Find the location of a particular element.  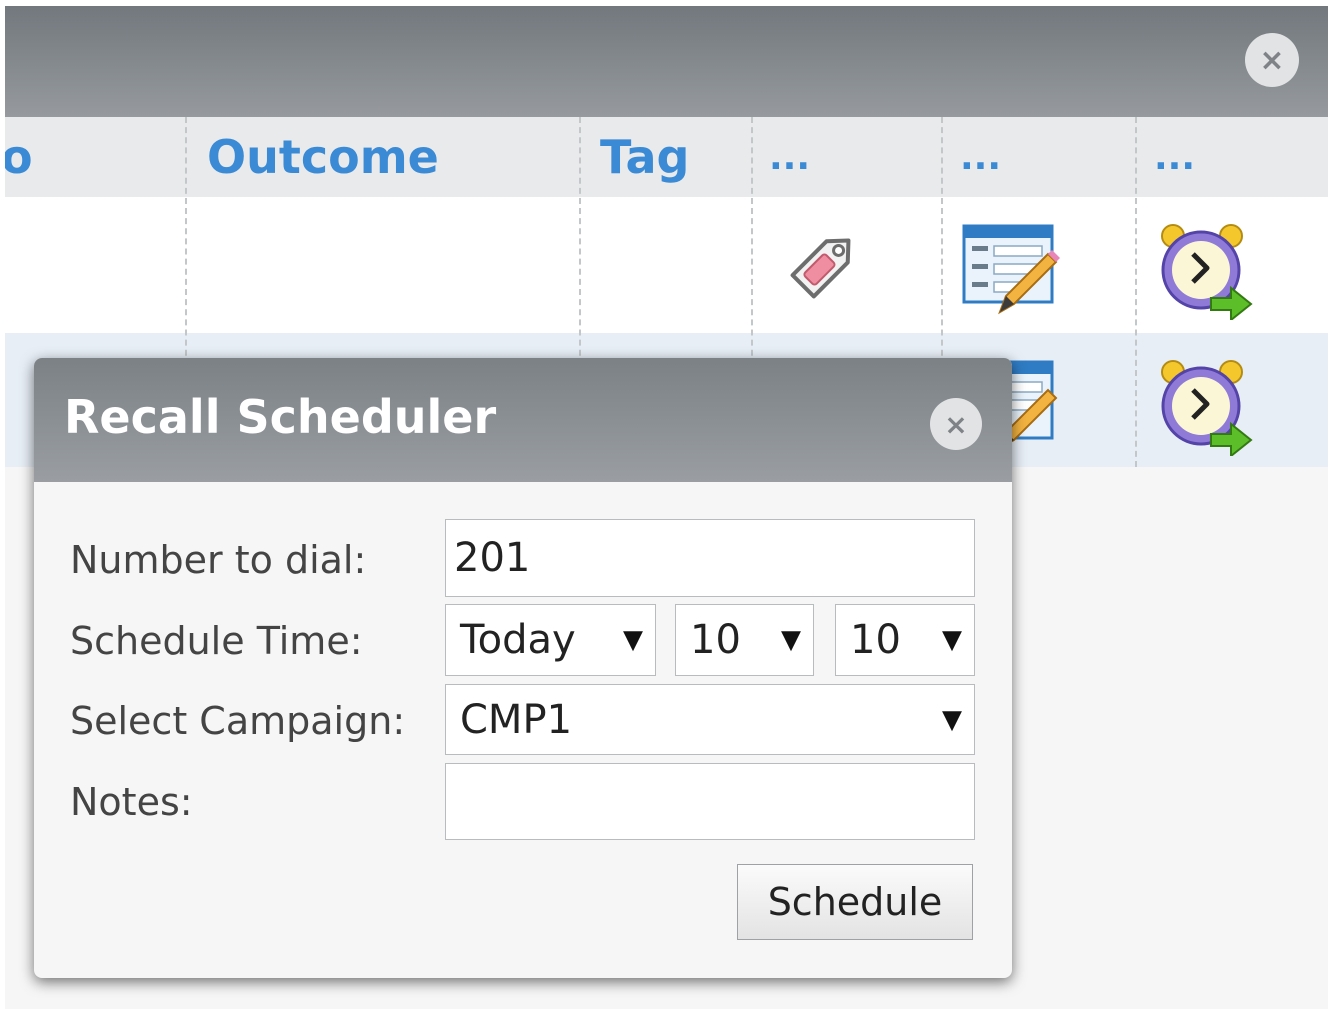

schedule-hour-select: 10 ▼ is located at coordinates (744, 640).